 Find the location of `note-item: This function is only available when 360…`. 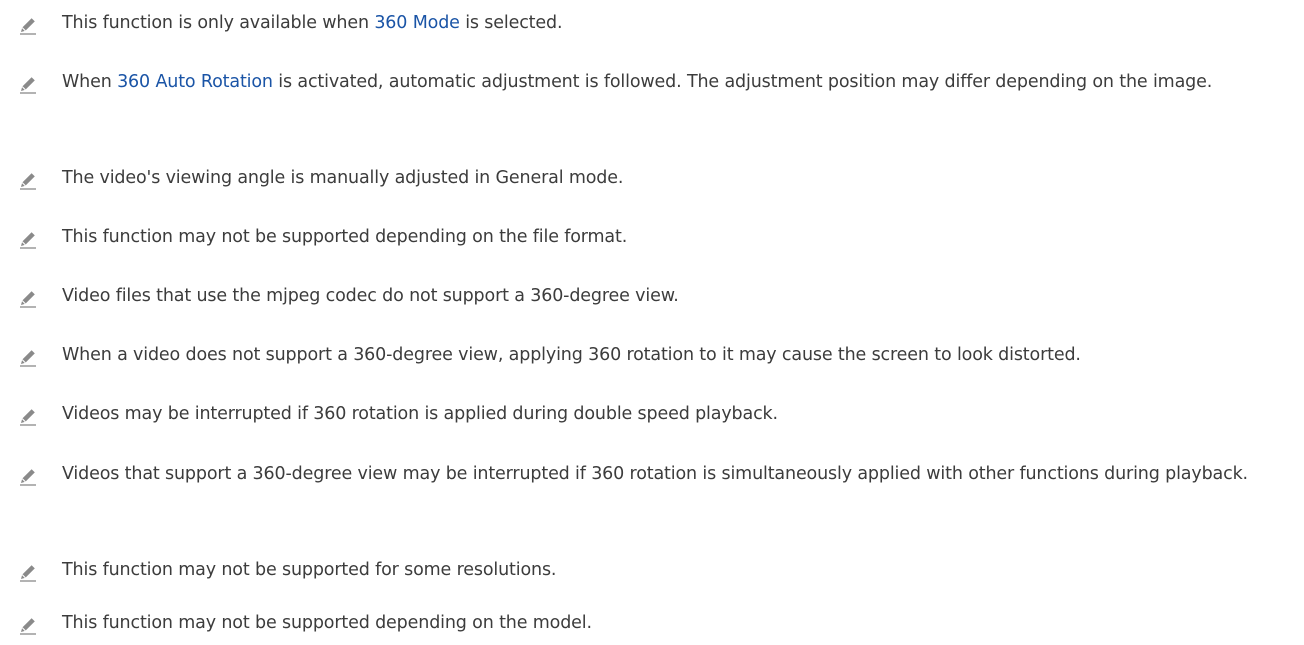

note-item: This function is only available when 360… is located at coordinates (652, 25).